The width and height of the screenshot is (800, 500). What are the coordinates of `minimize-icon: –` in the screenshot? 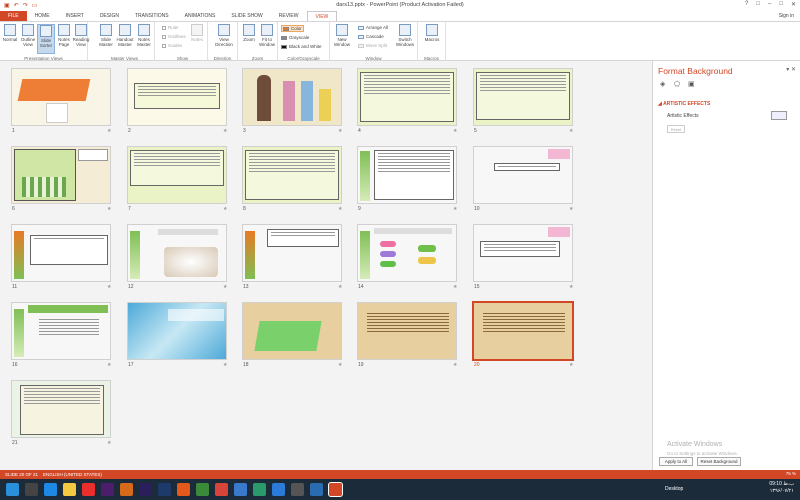 It's located at (769, 4).